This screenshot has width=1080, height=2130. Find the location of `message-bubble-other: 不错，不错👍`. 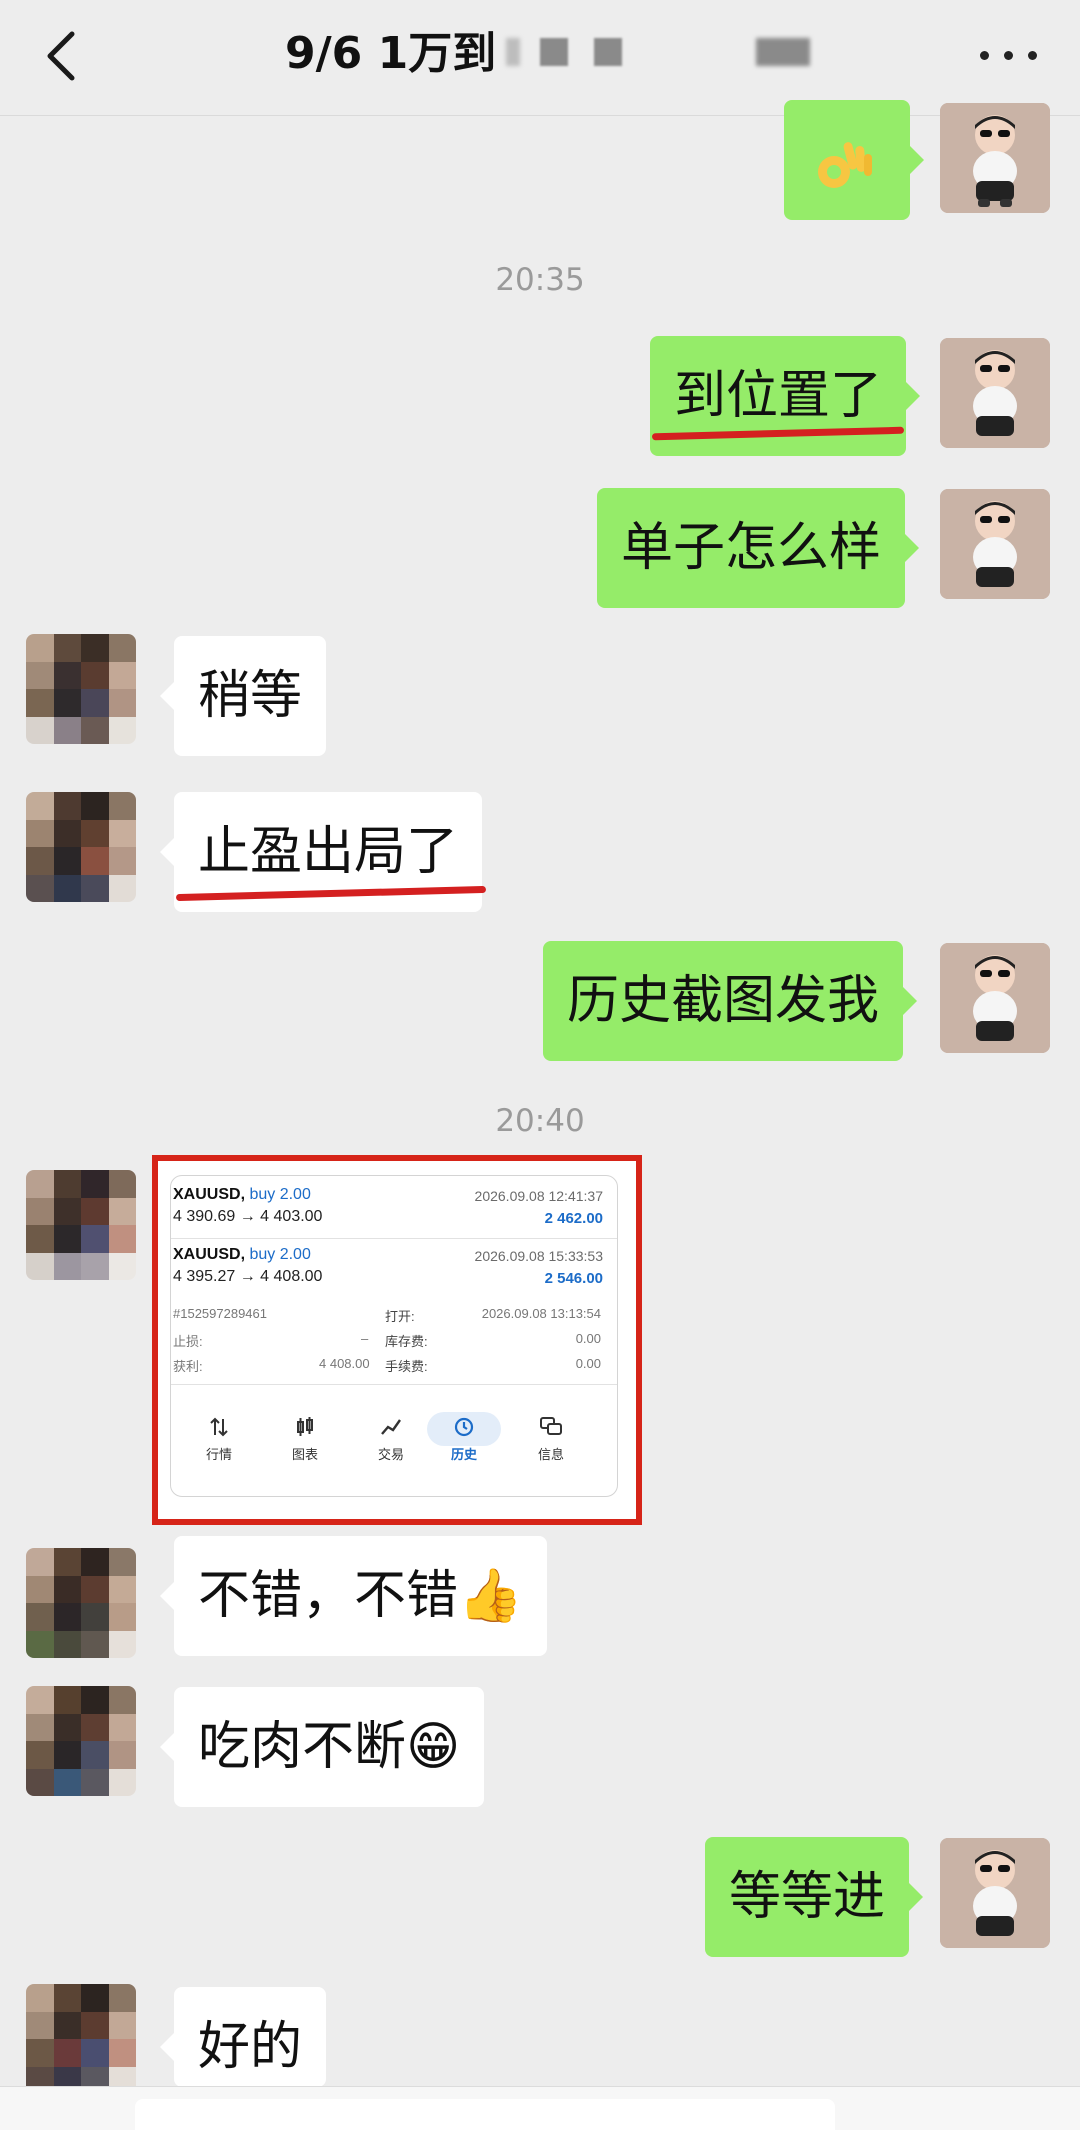

message-bubble-other: 不错，不错👍 is located at coordinates (353, 1596).